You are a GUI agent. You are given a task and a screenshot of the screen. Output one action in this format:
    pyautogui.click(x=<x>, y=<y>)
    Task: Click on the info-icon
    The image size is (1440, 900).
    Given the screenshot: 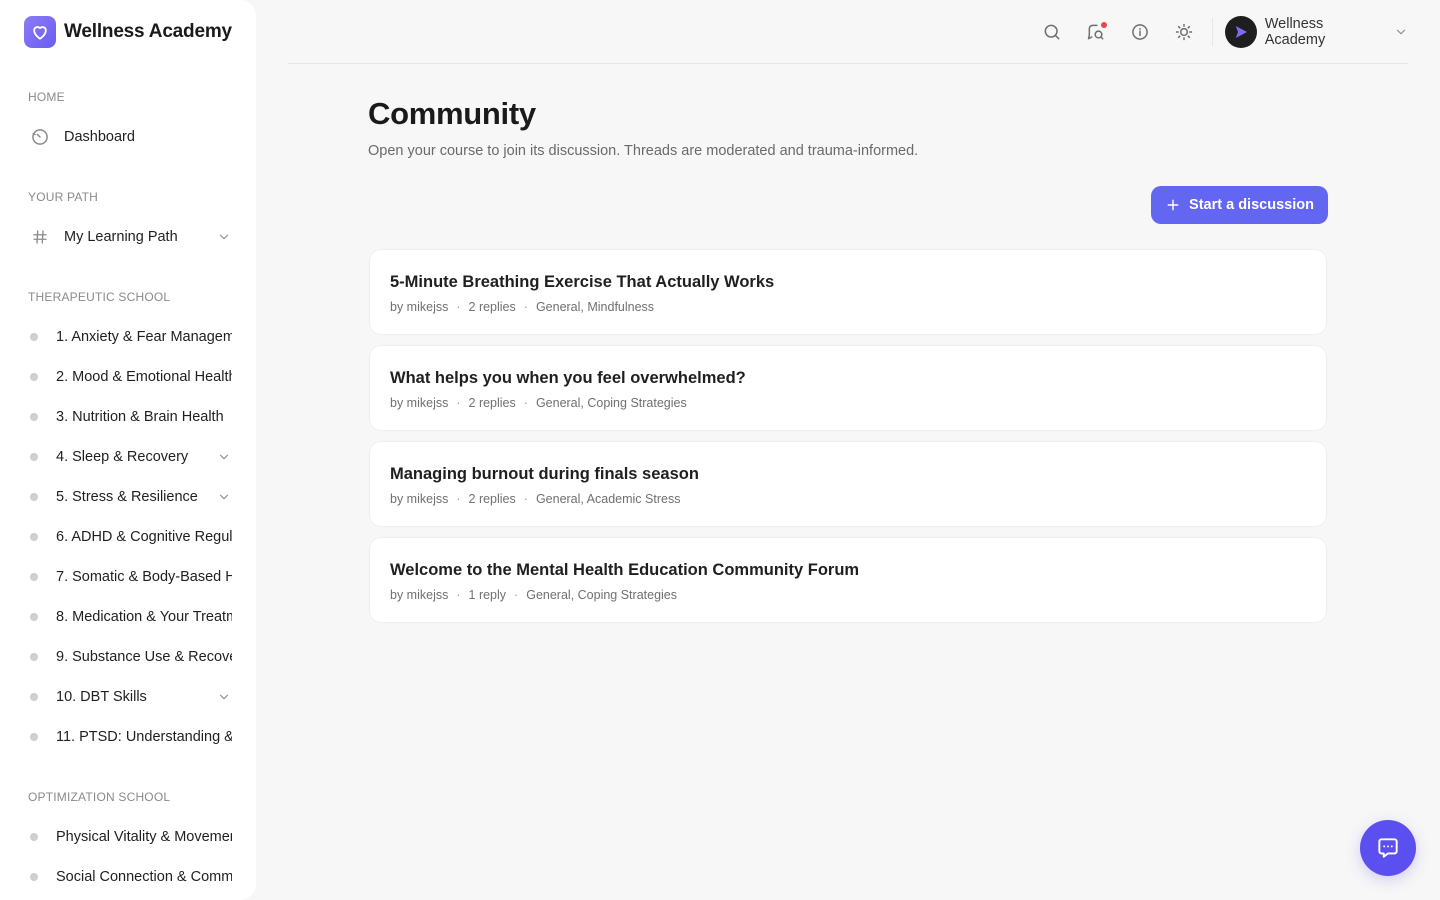 What is the action you would take?
    pyautogui.click(x=1140, y=32)
    